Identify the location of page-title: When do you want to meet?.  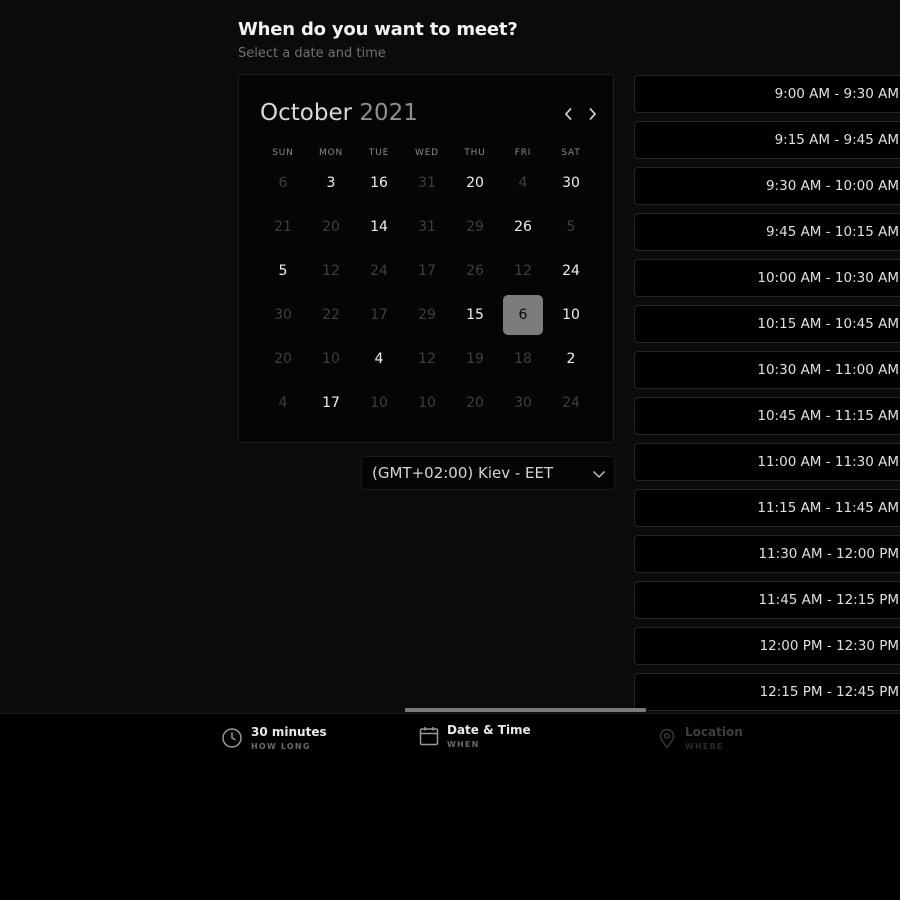
(378, 29).